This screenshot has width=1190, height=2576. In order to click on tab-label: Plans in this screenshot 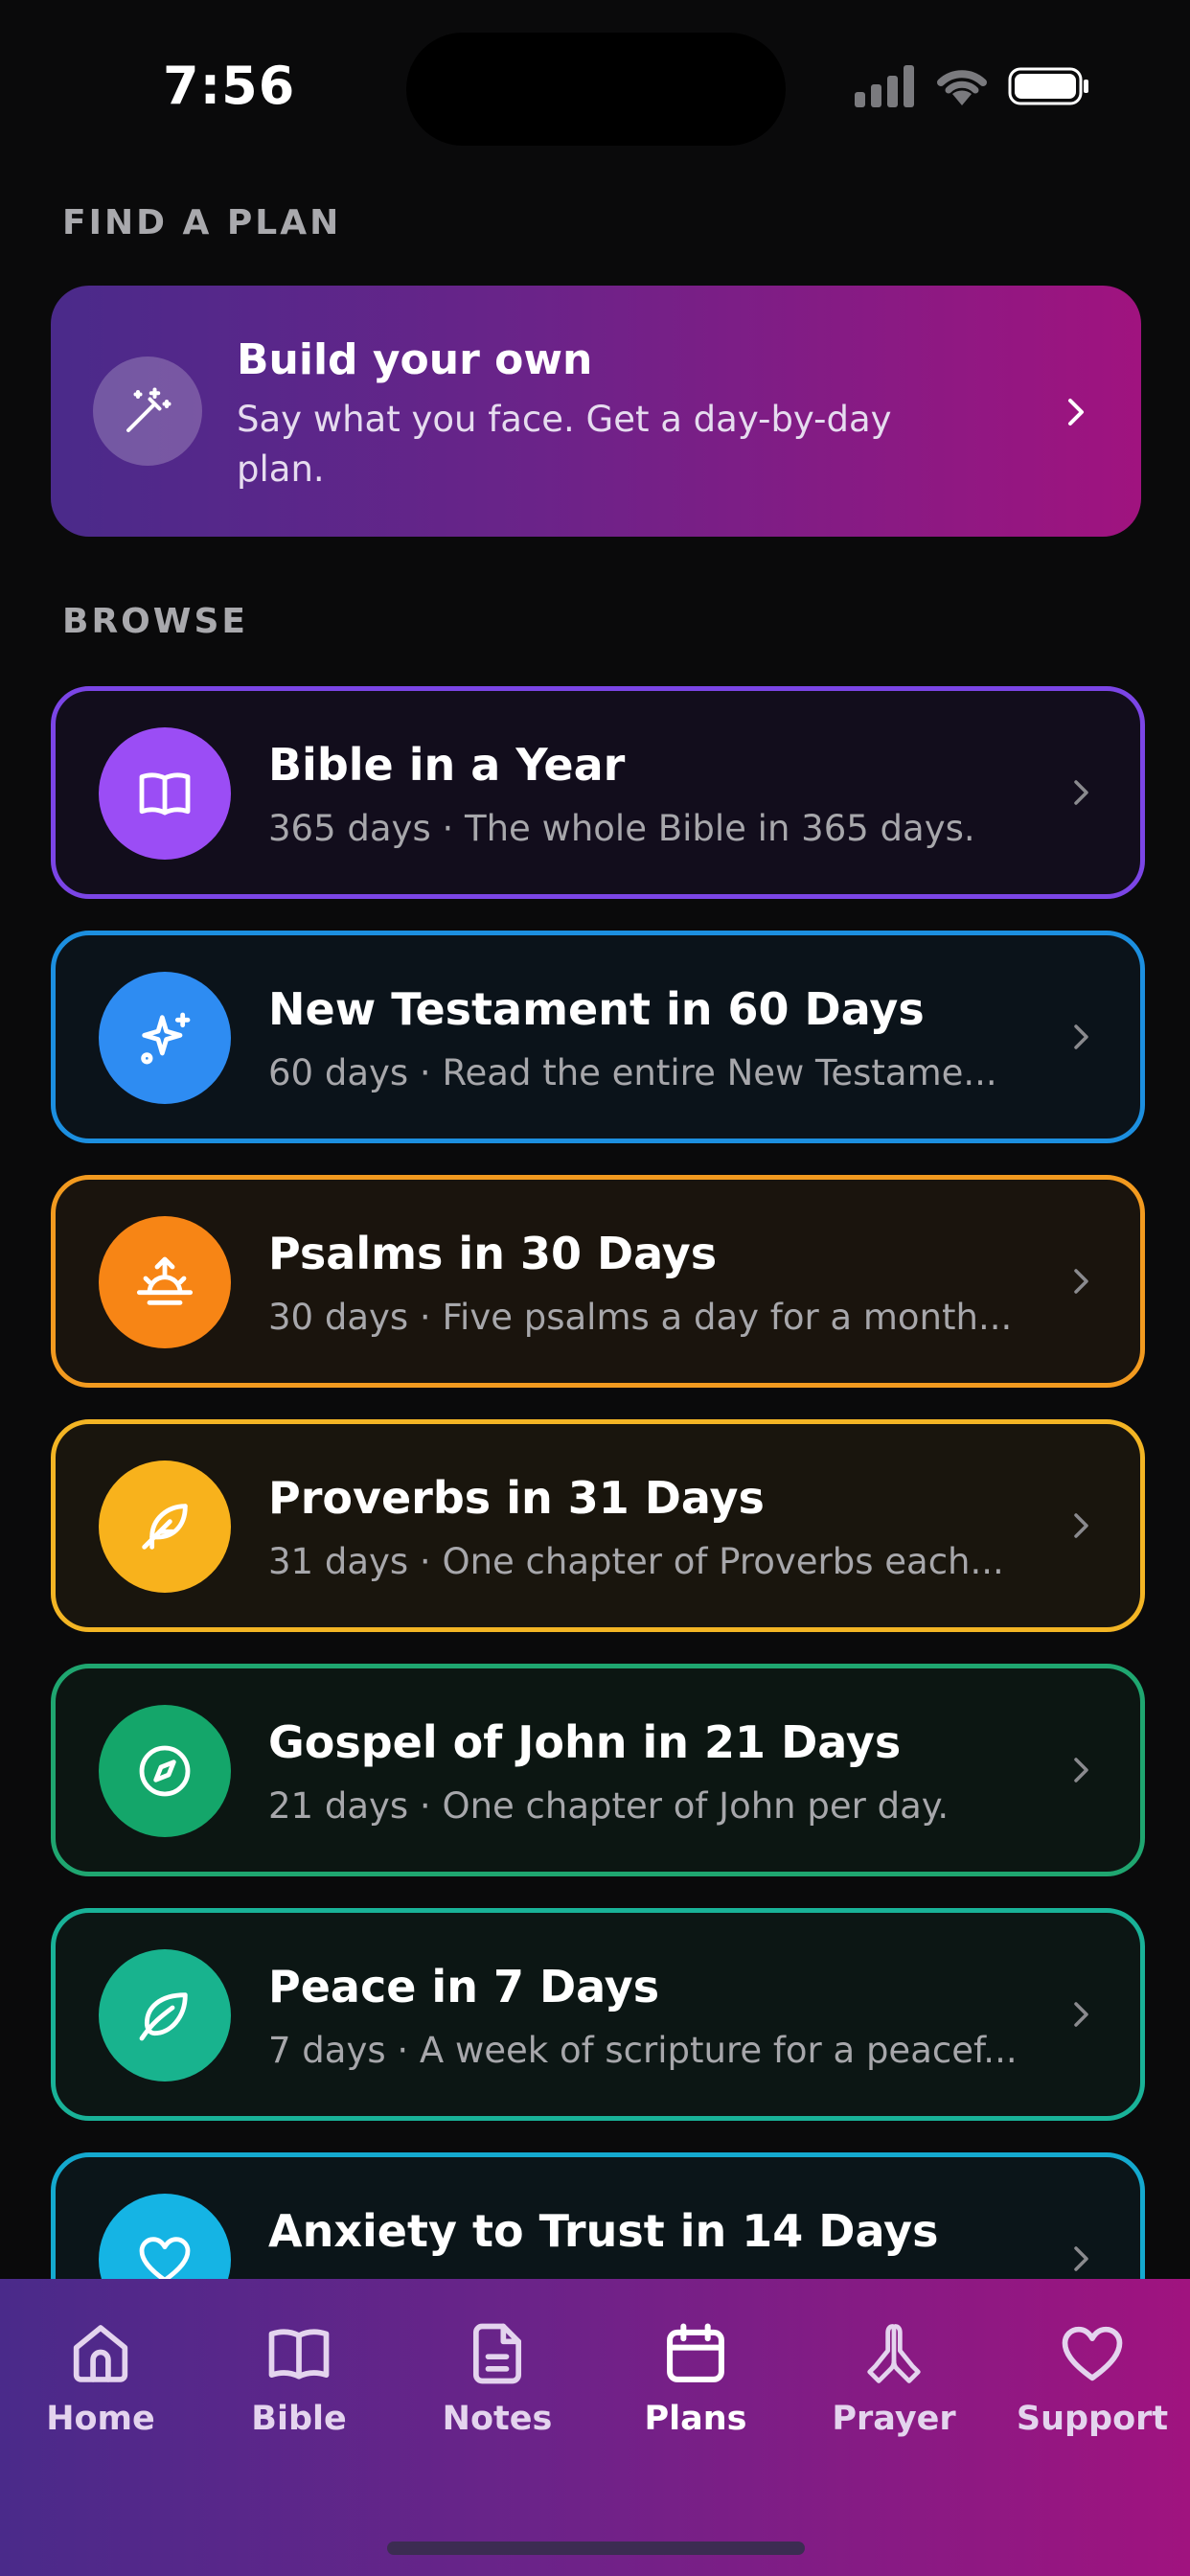, I will do `click(696, 2419)`.